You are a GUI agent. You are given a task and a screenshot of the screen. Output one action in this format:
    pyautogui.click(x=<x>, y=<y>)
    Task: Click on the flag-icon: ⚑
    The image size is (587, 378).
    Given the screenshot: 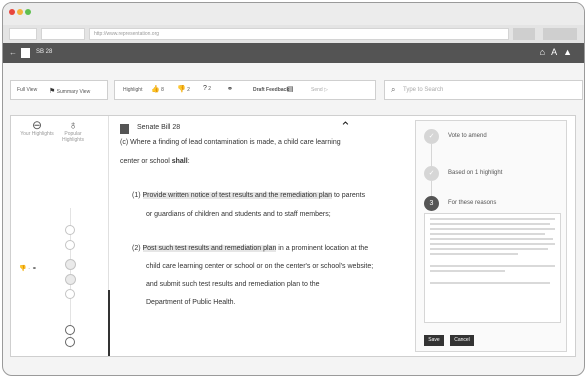 What is the action you would take?
    pyautogui.click(x=52, y=91)
    